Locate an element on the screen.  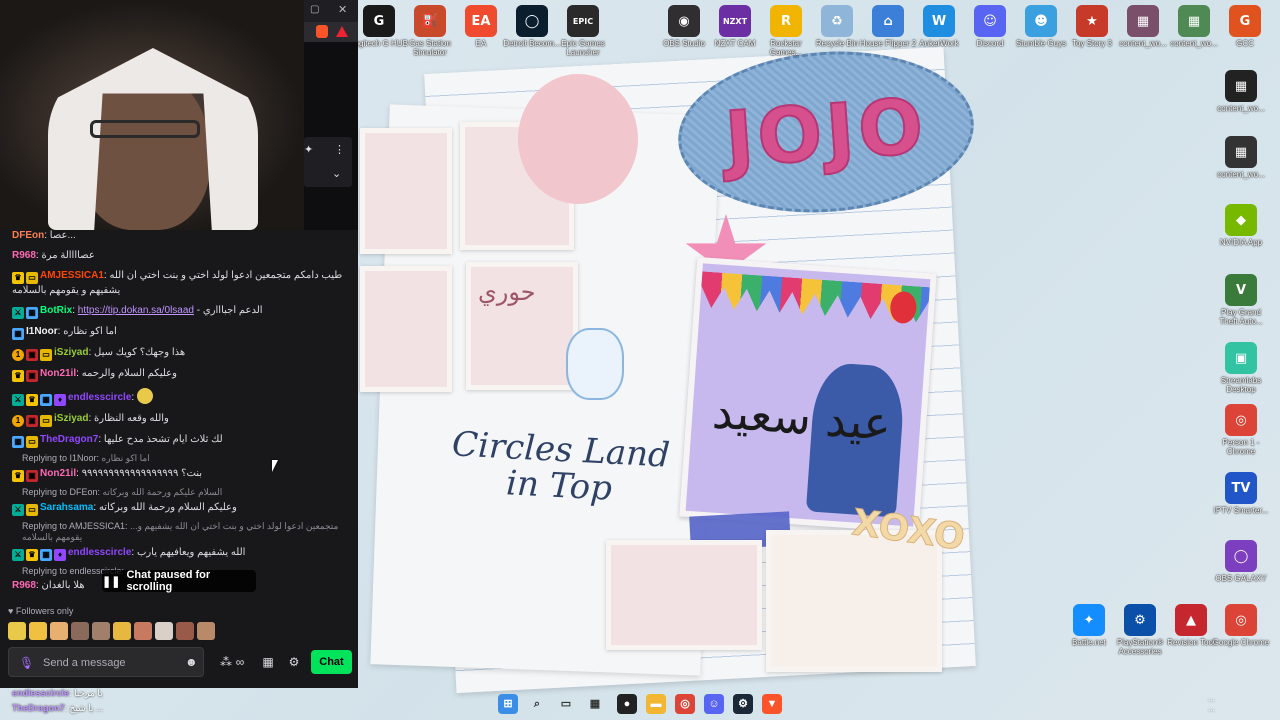
chat-input-box: 🎙 ☻ is located at coordinates (106, 662).